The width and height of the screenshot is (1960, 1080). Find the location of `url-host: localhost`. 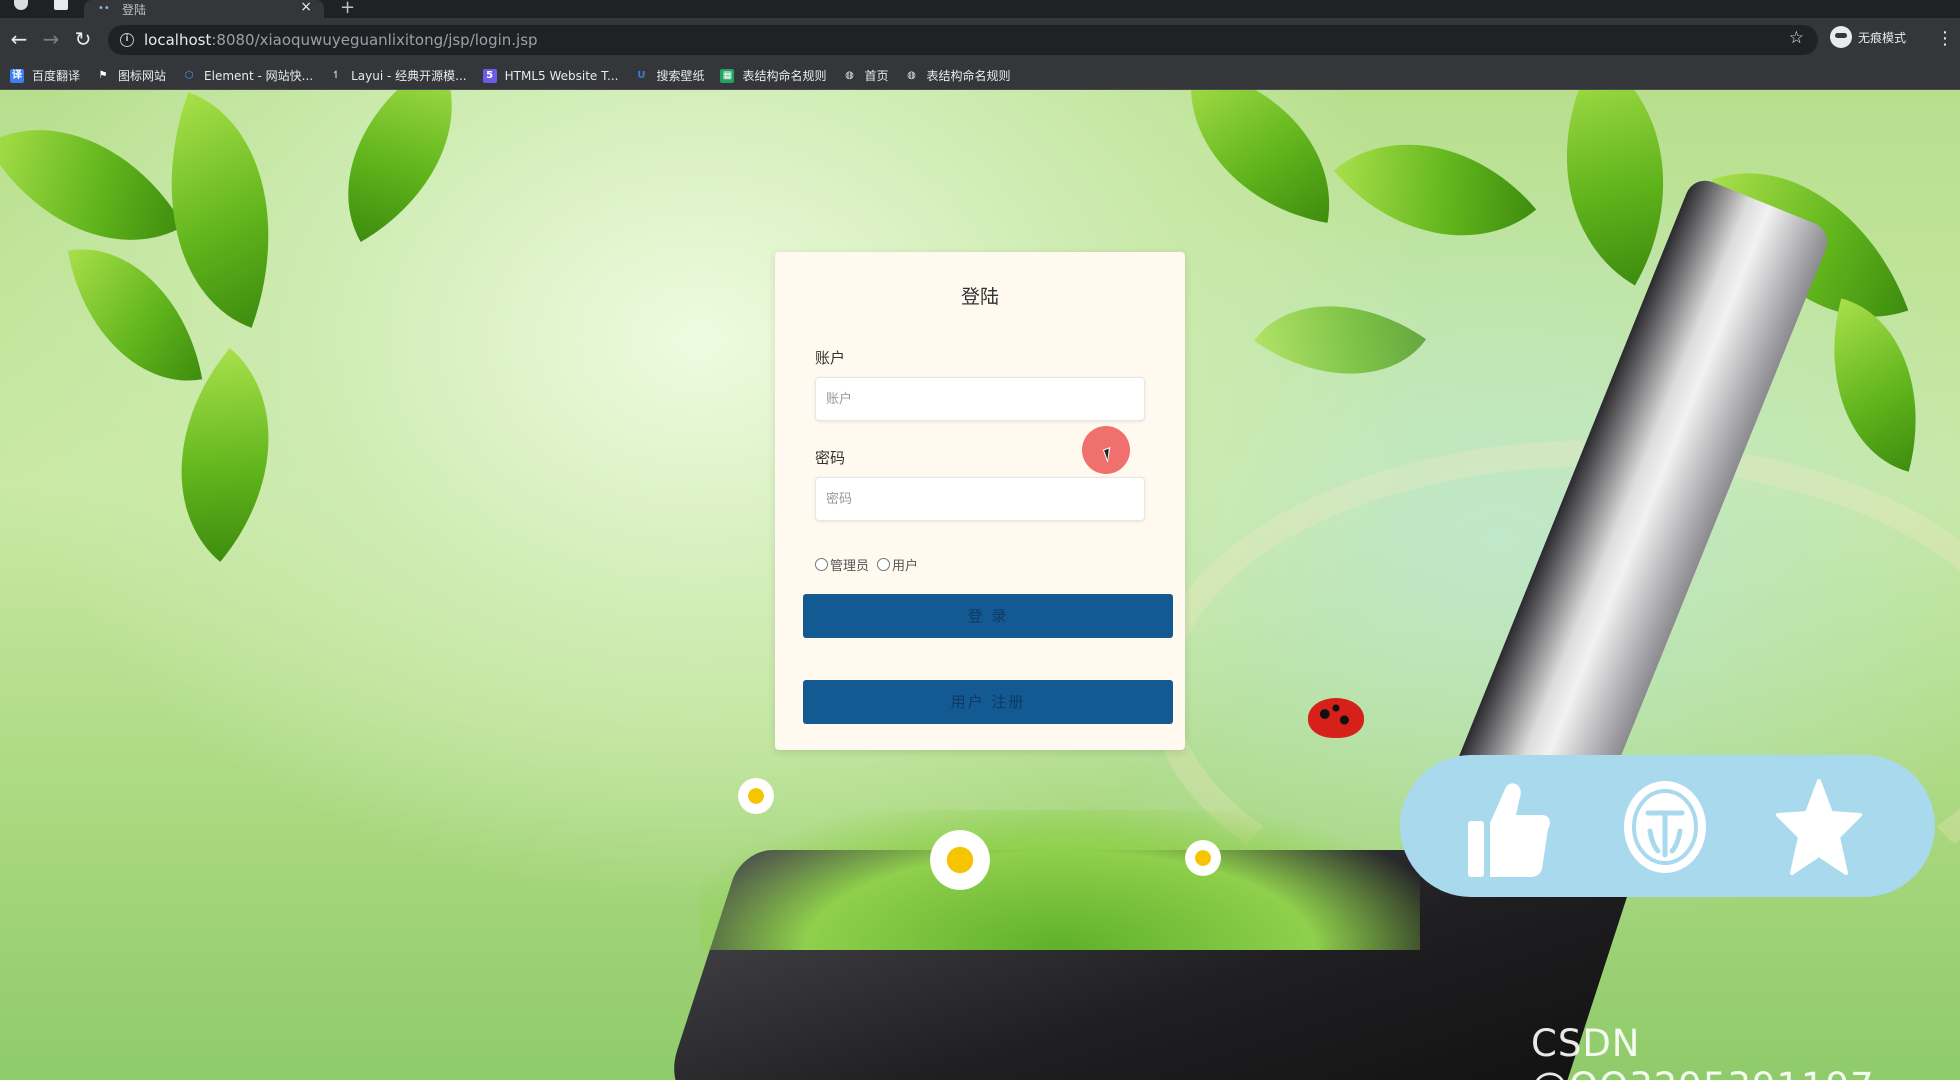

url-host: localhost is located at coordinates (178, 40).